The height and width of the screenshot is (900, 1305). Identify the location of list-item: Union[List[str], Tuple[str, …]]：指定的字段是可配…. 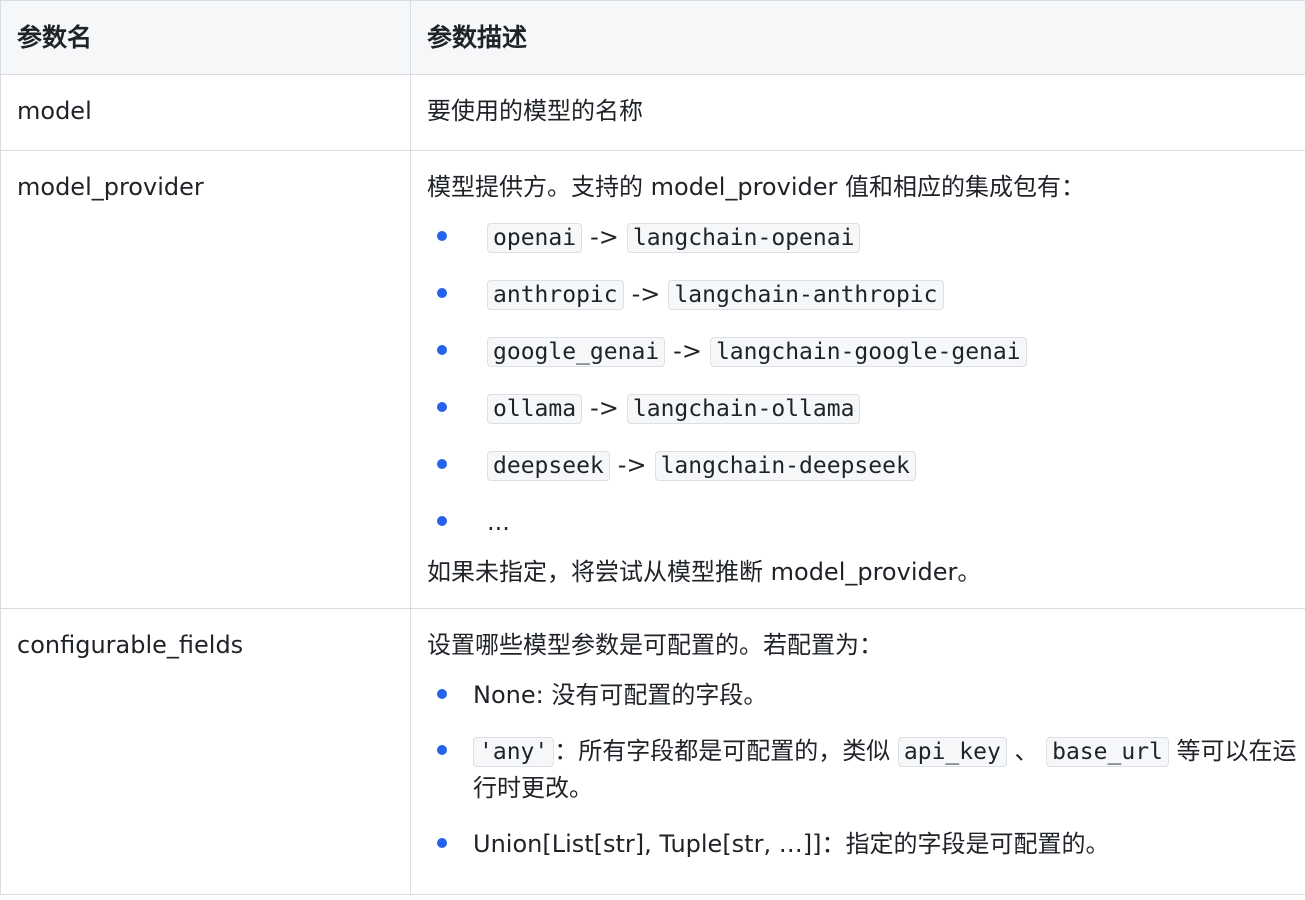
(871, 844).